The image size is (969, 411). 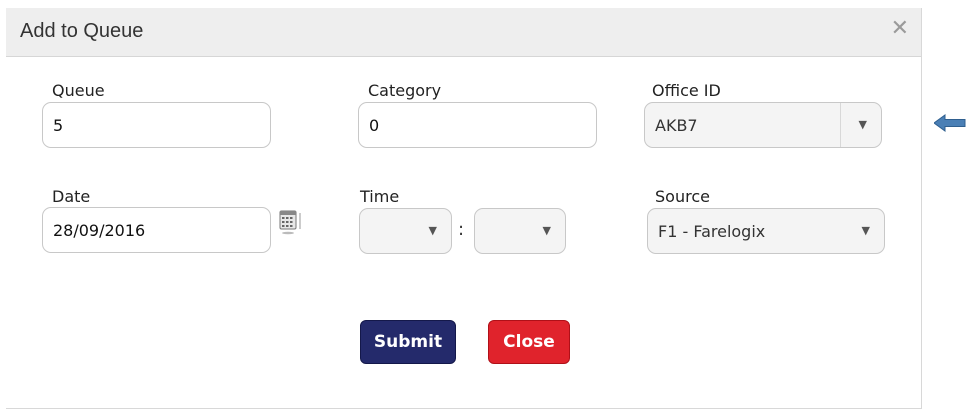 What do you see at coordinates (529, 342) in the screenshot?
I see `close-button: Close` at bounding box center [529, 342].